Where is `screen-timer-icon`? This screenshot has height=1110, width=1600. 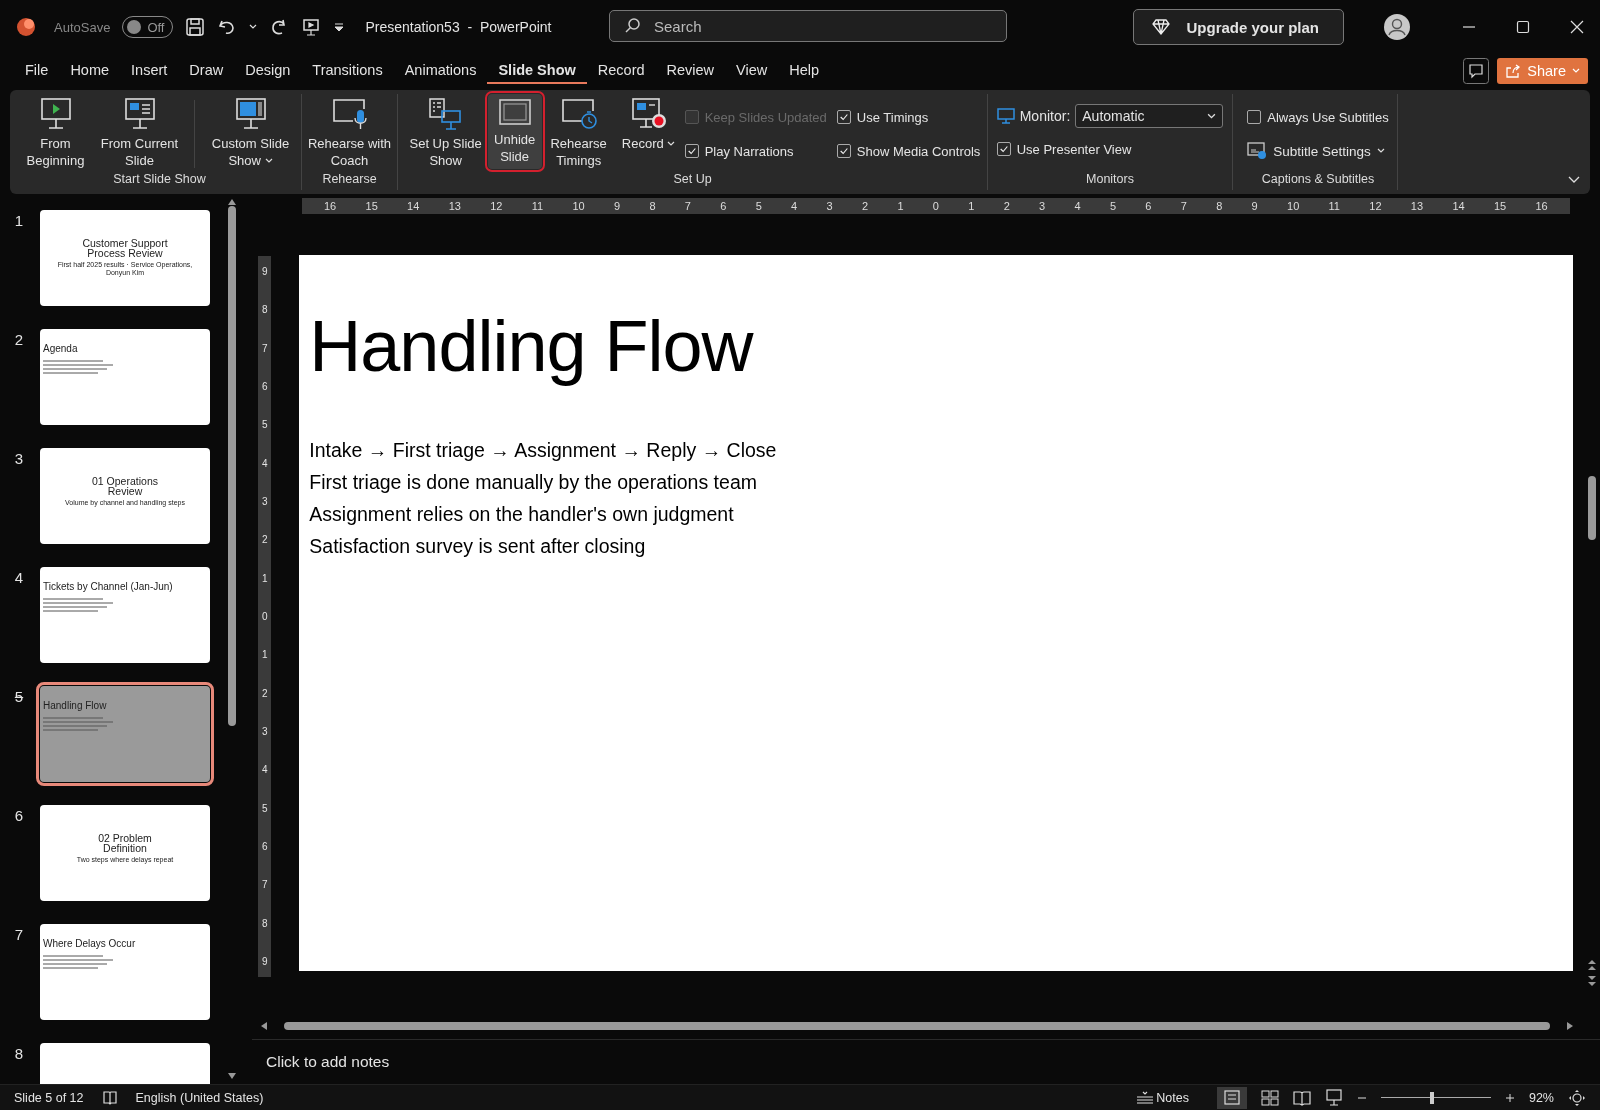 screen-timer-icon is located at coordinates (578, 114).